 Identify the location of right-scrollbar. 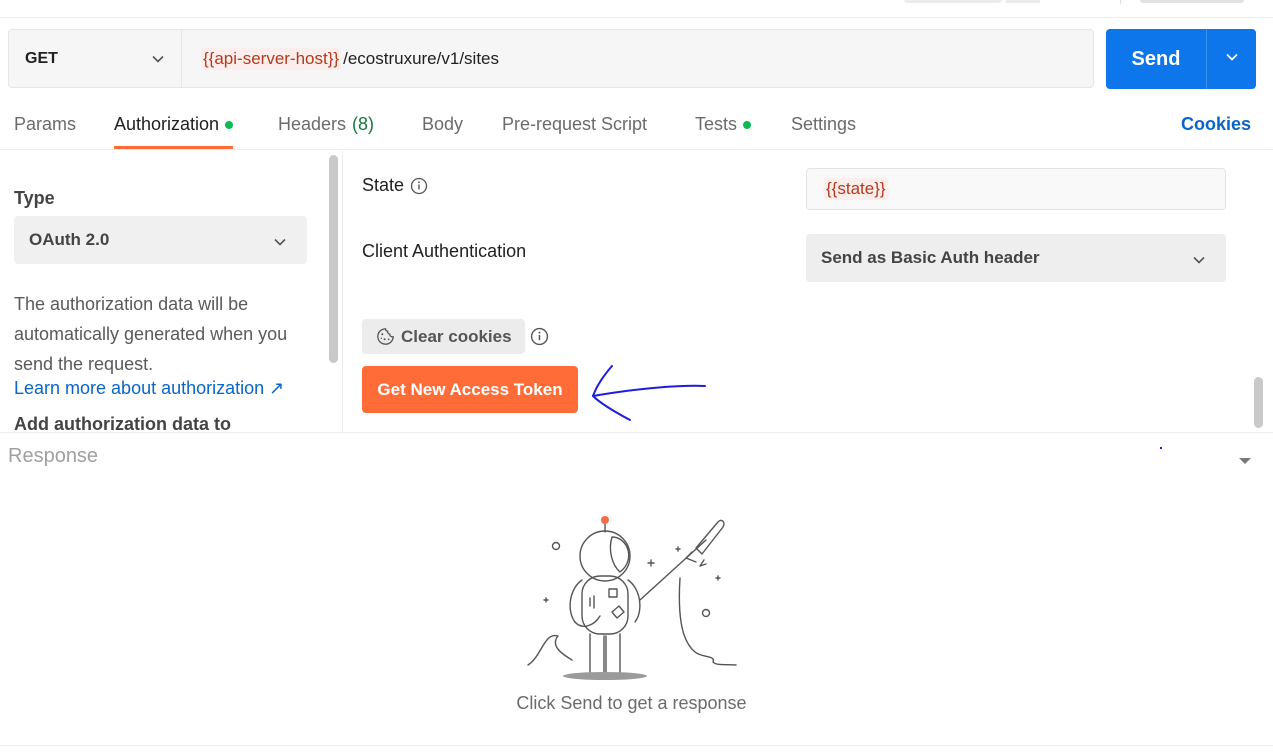
(1258, 402).